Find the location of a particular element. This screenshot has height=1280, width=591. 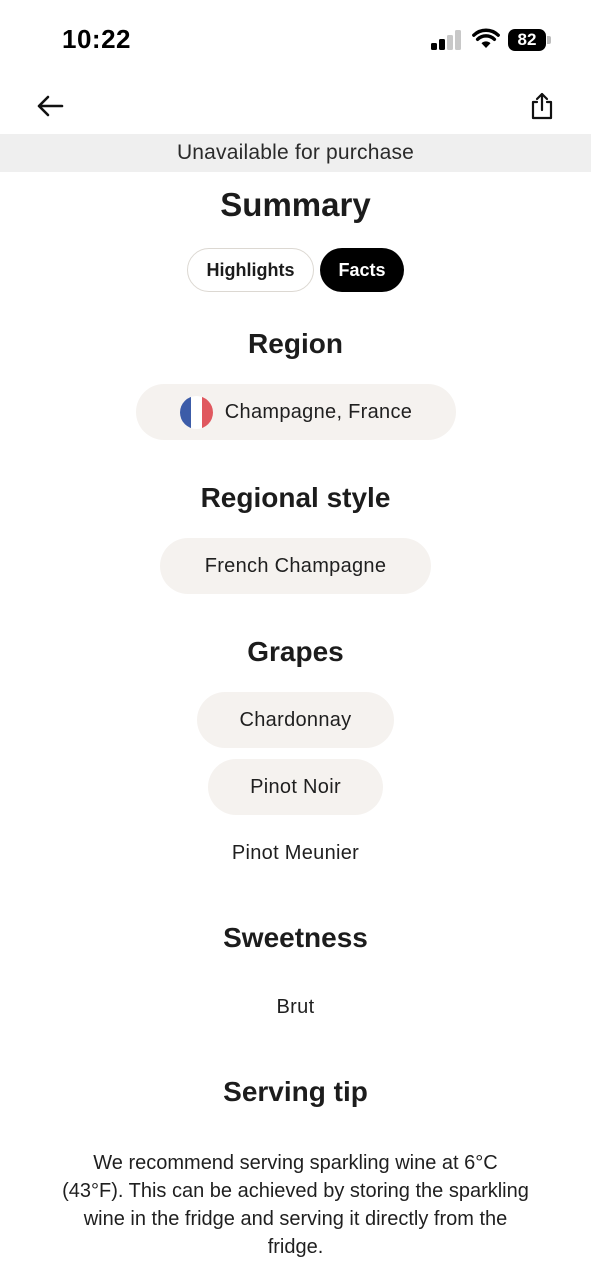

battery-level: 82 is located at coordinates (527, 40).